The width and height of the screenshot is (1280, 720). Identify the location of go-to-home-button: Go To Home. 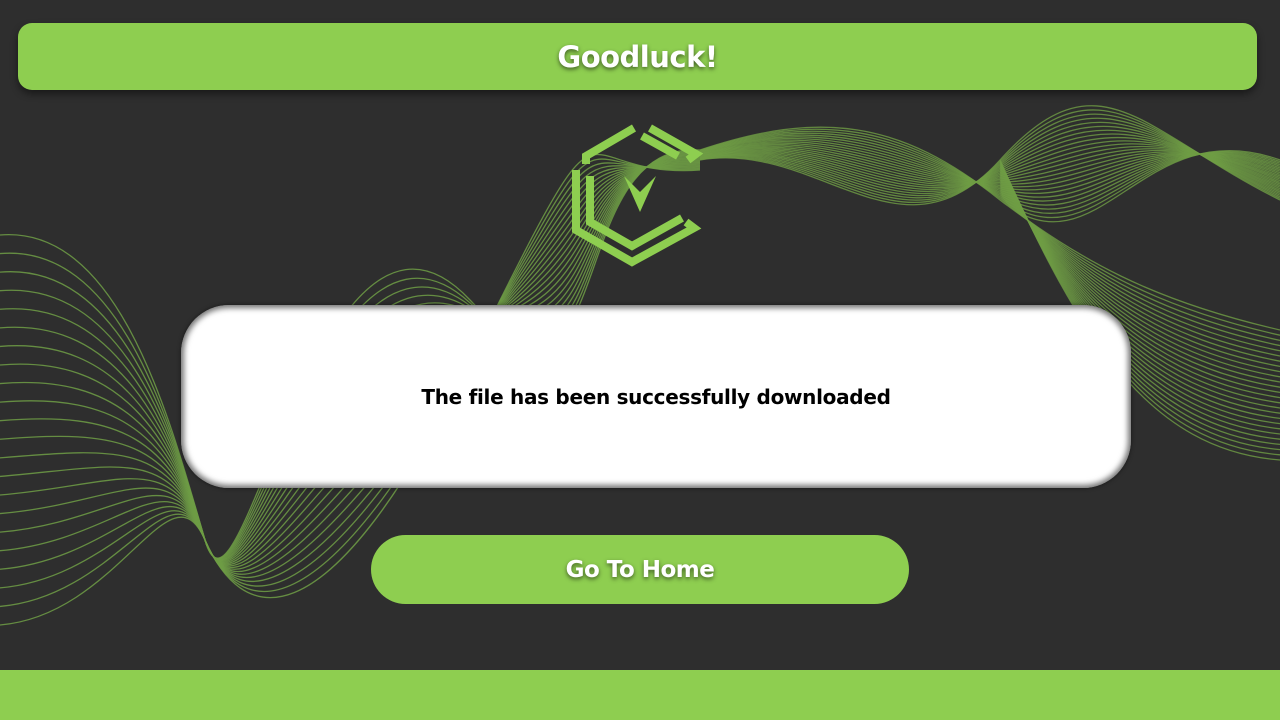
(640, 569).